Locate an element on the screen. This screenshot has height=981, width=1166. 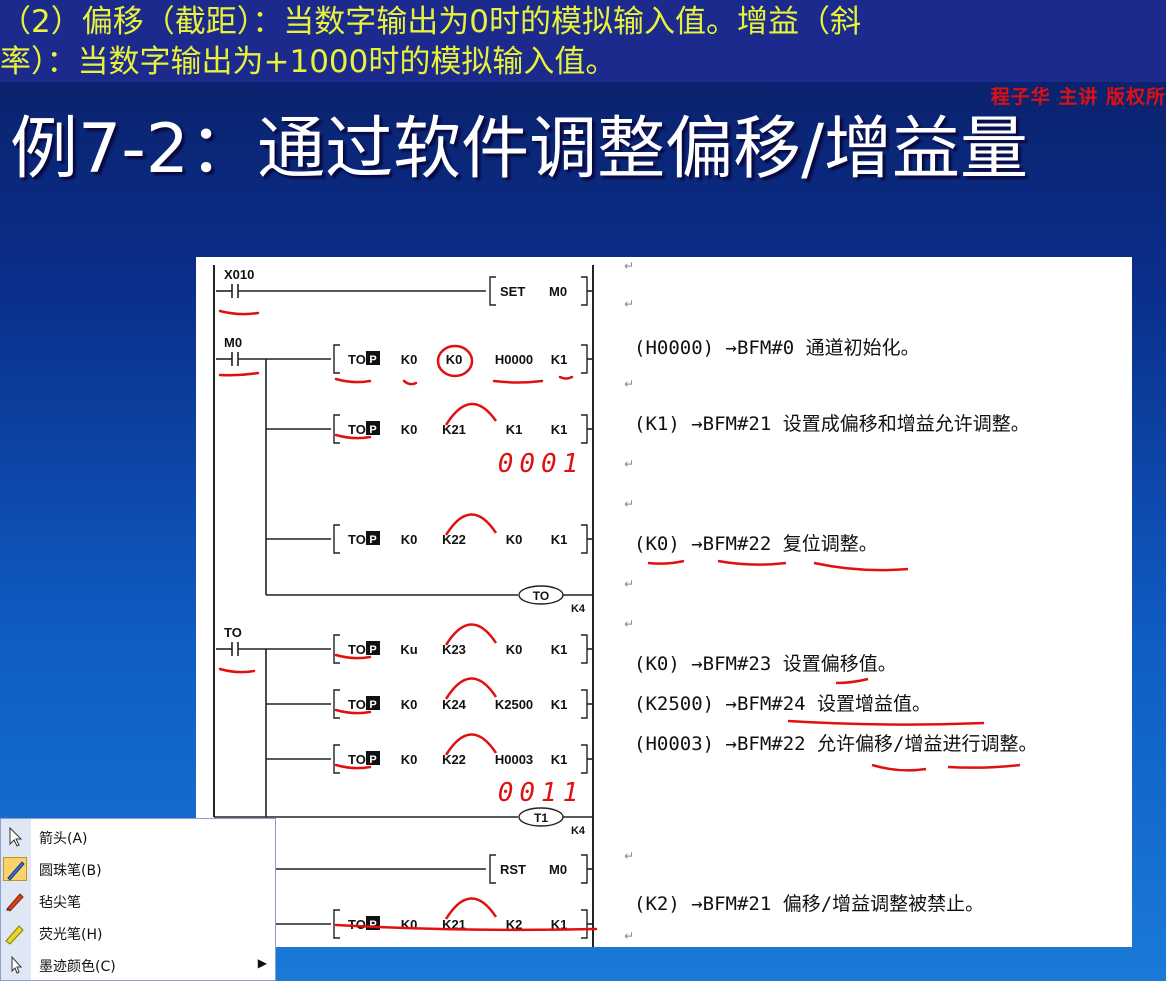
timer-constant: K4 is located at coordinates (578, 831).